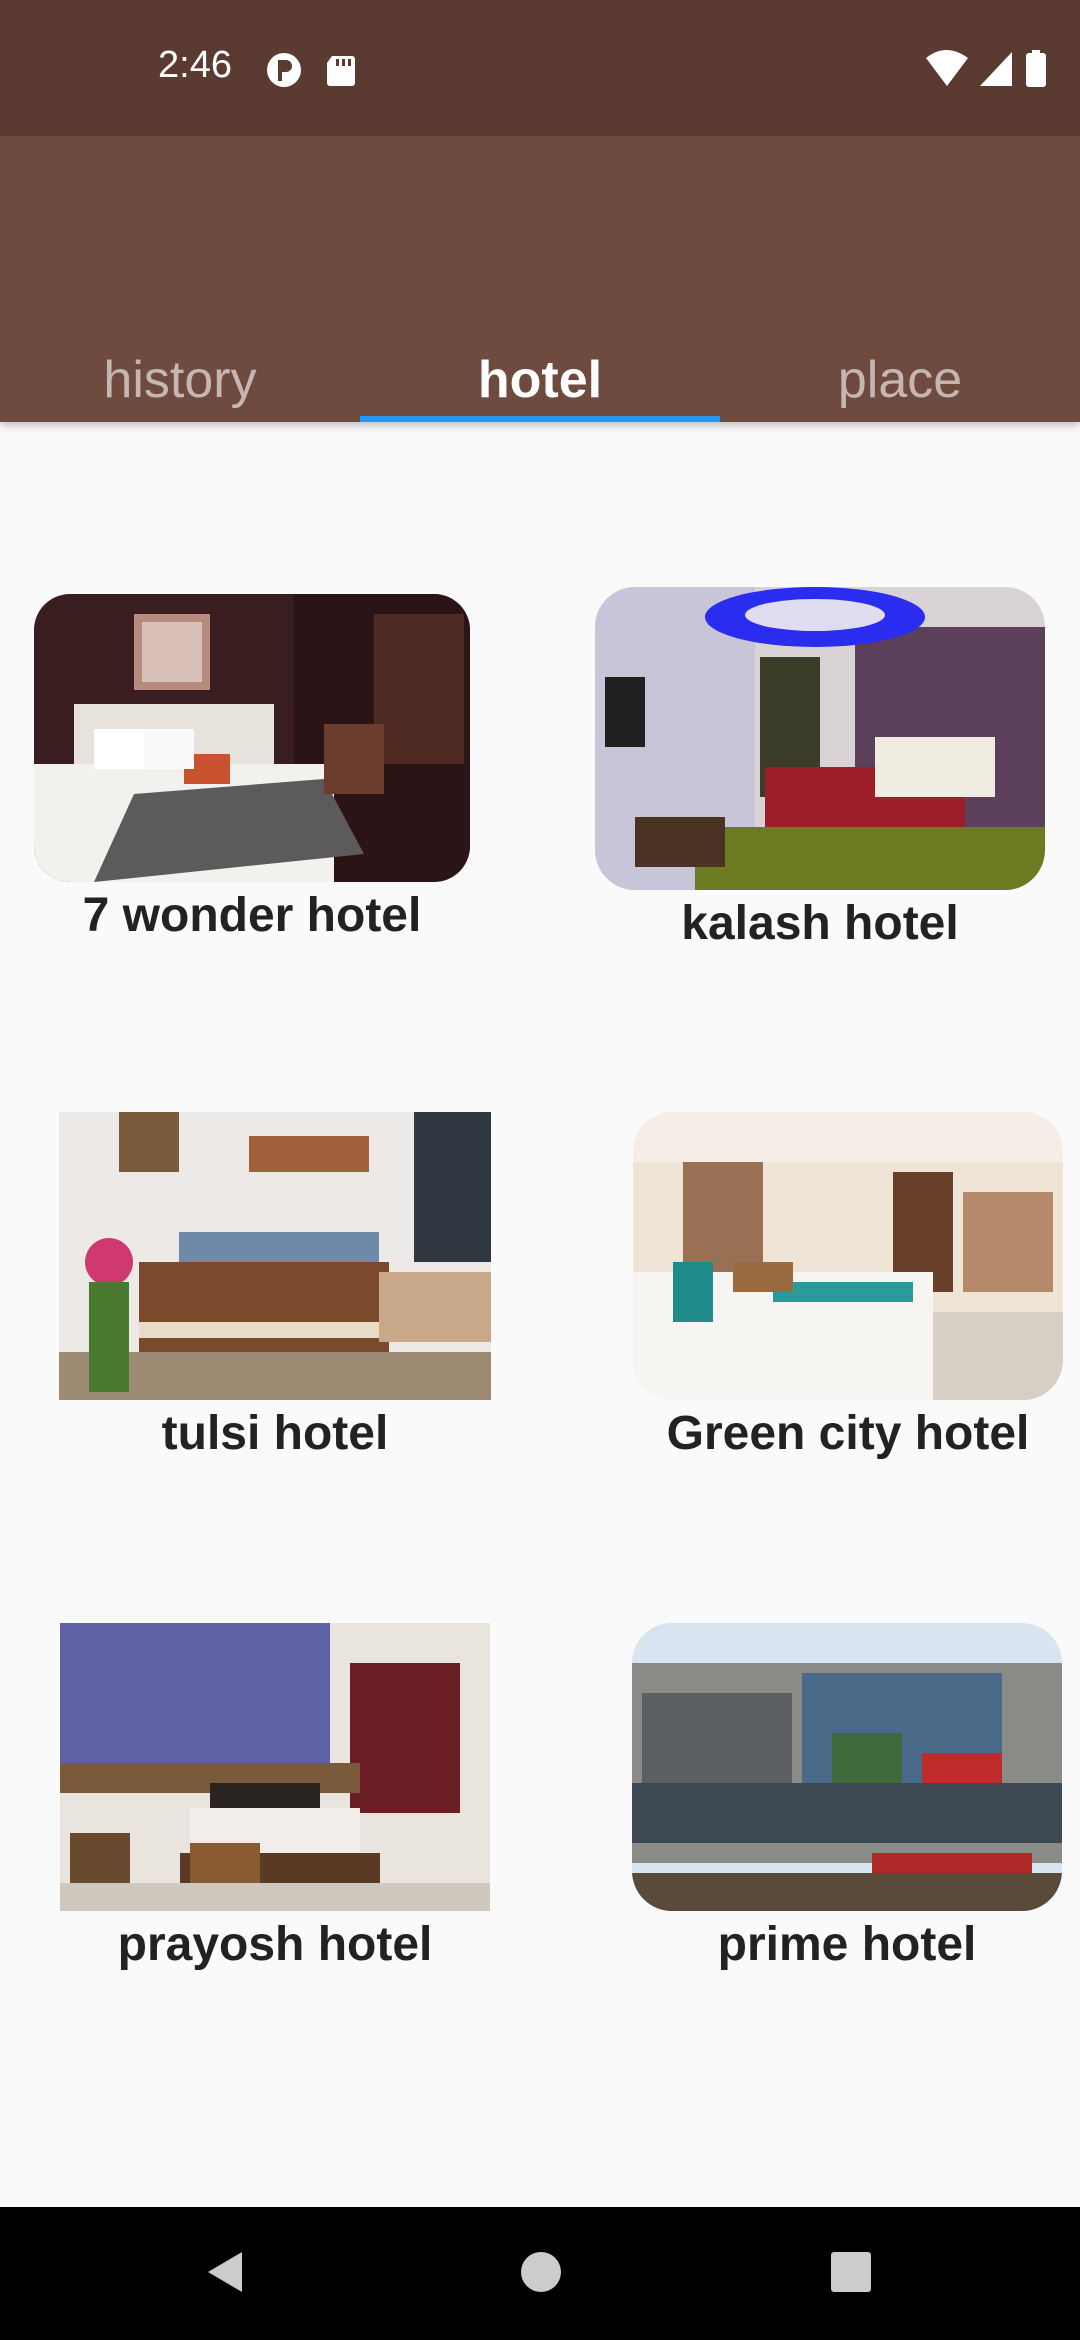 This screenshot has height=2340, width=1080. What do you see at coordinates (847, 1944) in the screenshot?
I see `hotel-name: prime hotel` at bounding box center [847, 1944].